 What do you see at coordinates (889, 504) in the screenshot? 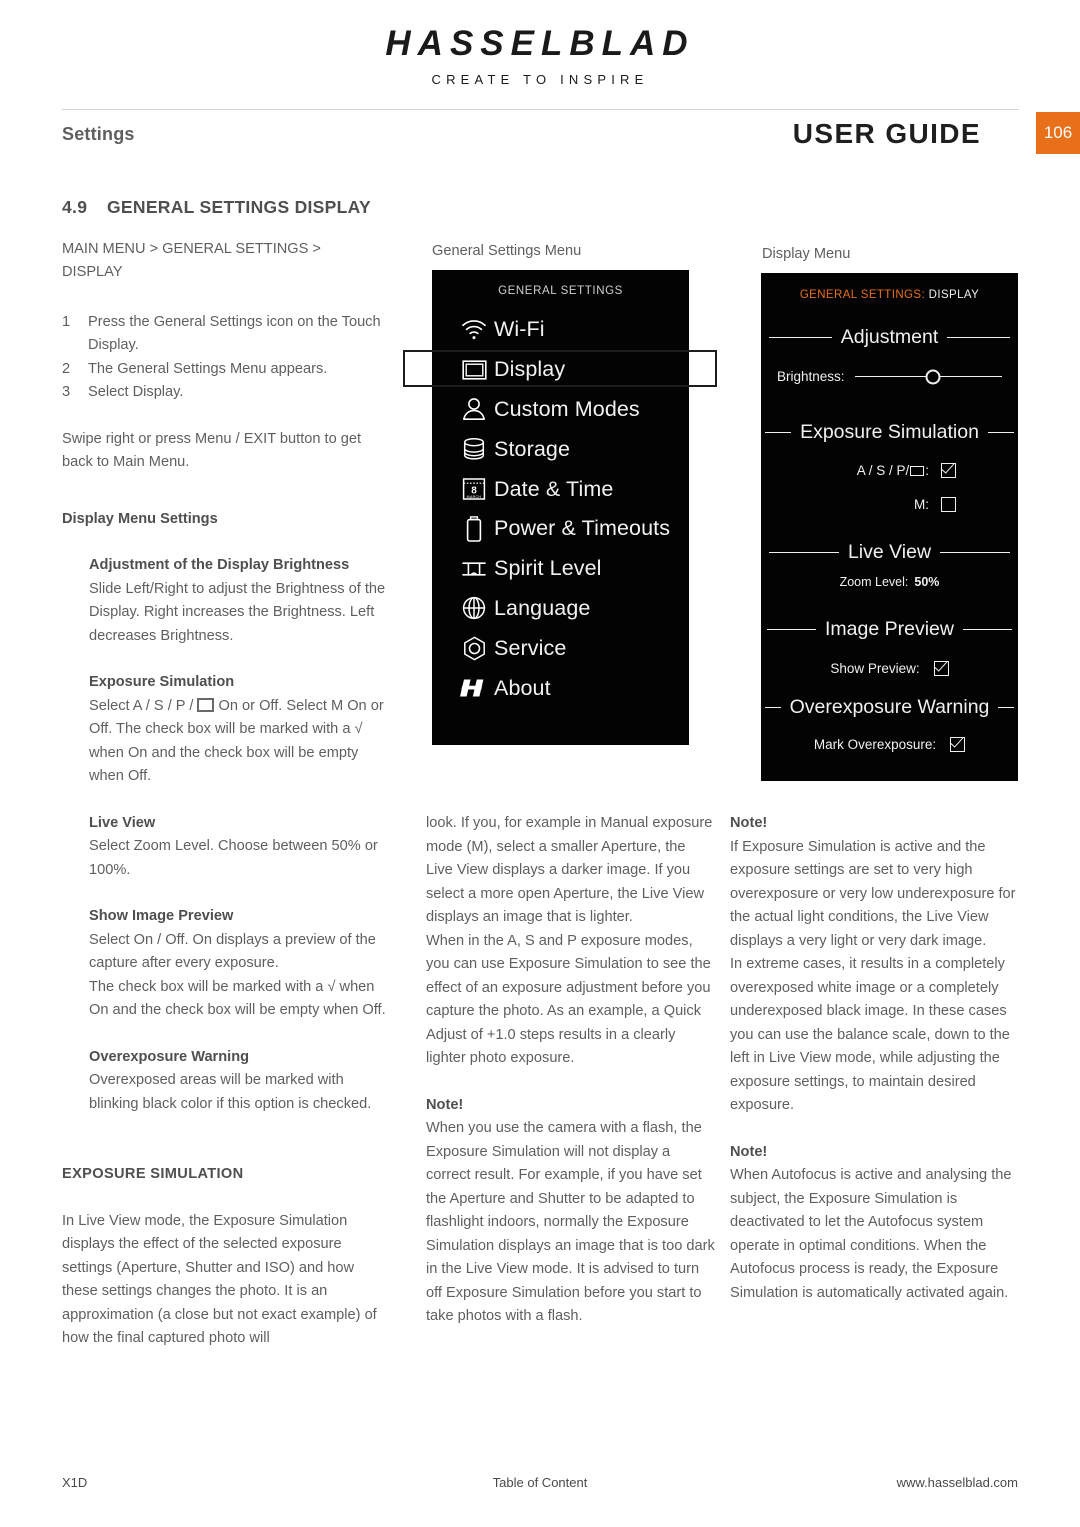
I see `m-mode-row: M:` at bounding box center [889, 504].